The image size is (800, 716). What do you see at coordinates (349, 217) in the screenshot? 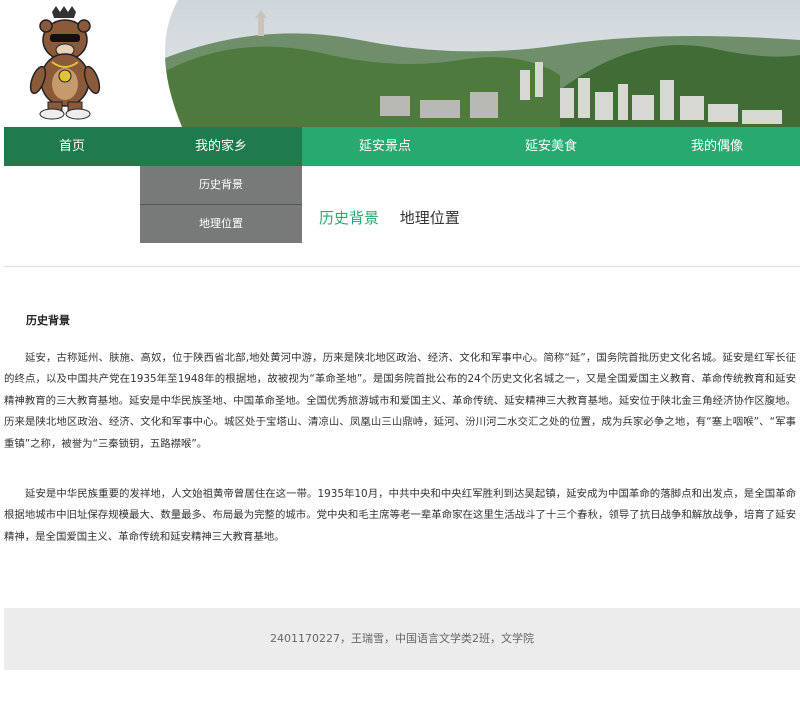
I see `tab-history: 历史背景` at bounding box center [349, 217].